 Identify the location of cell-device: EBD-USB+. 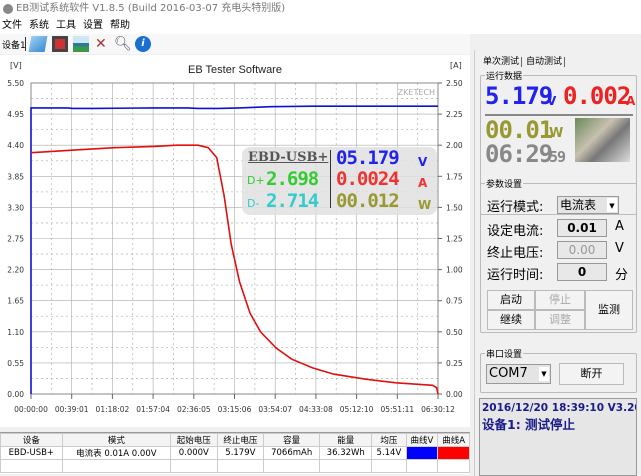
(31, 453).